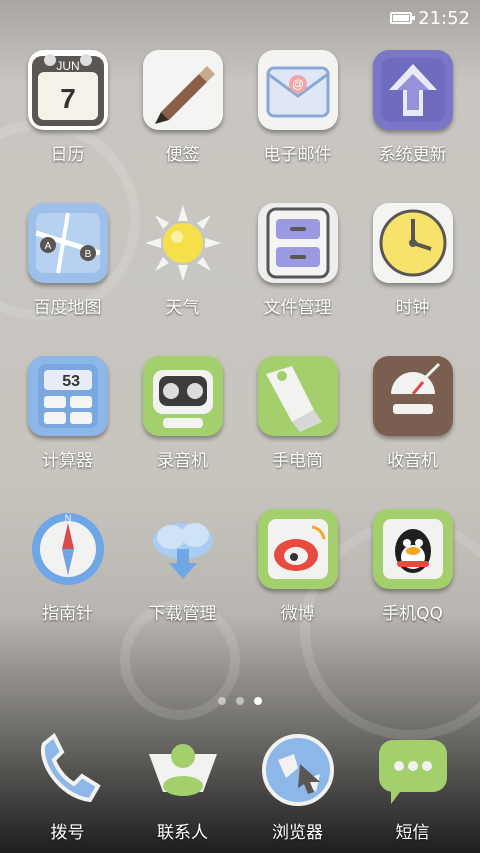  I want to click on baidu-map-icon: A B, so click(67, 243).